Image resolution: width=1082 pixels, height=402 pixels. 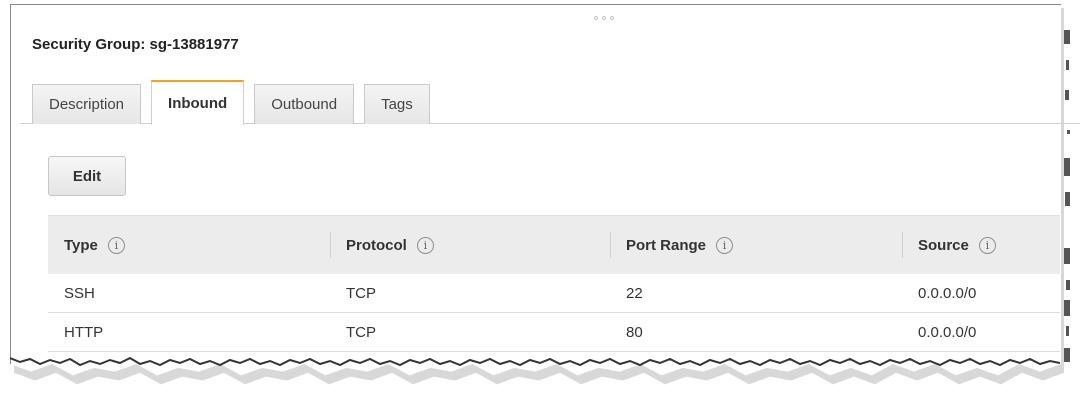 I want to click on edit-button: Edit, so click(x=87, y=176).